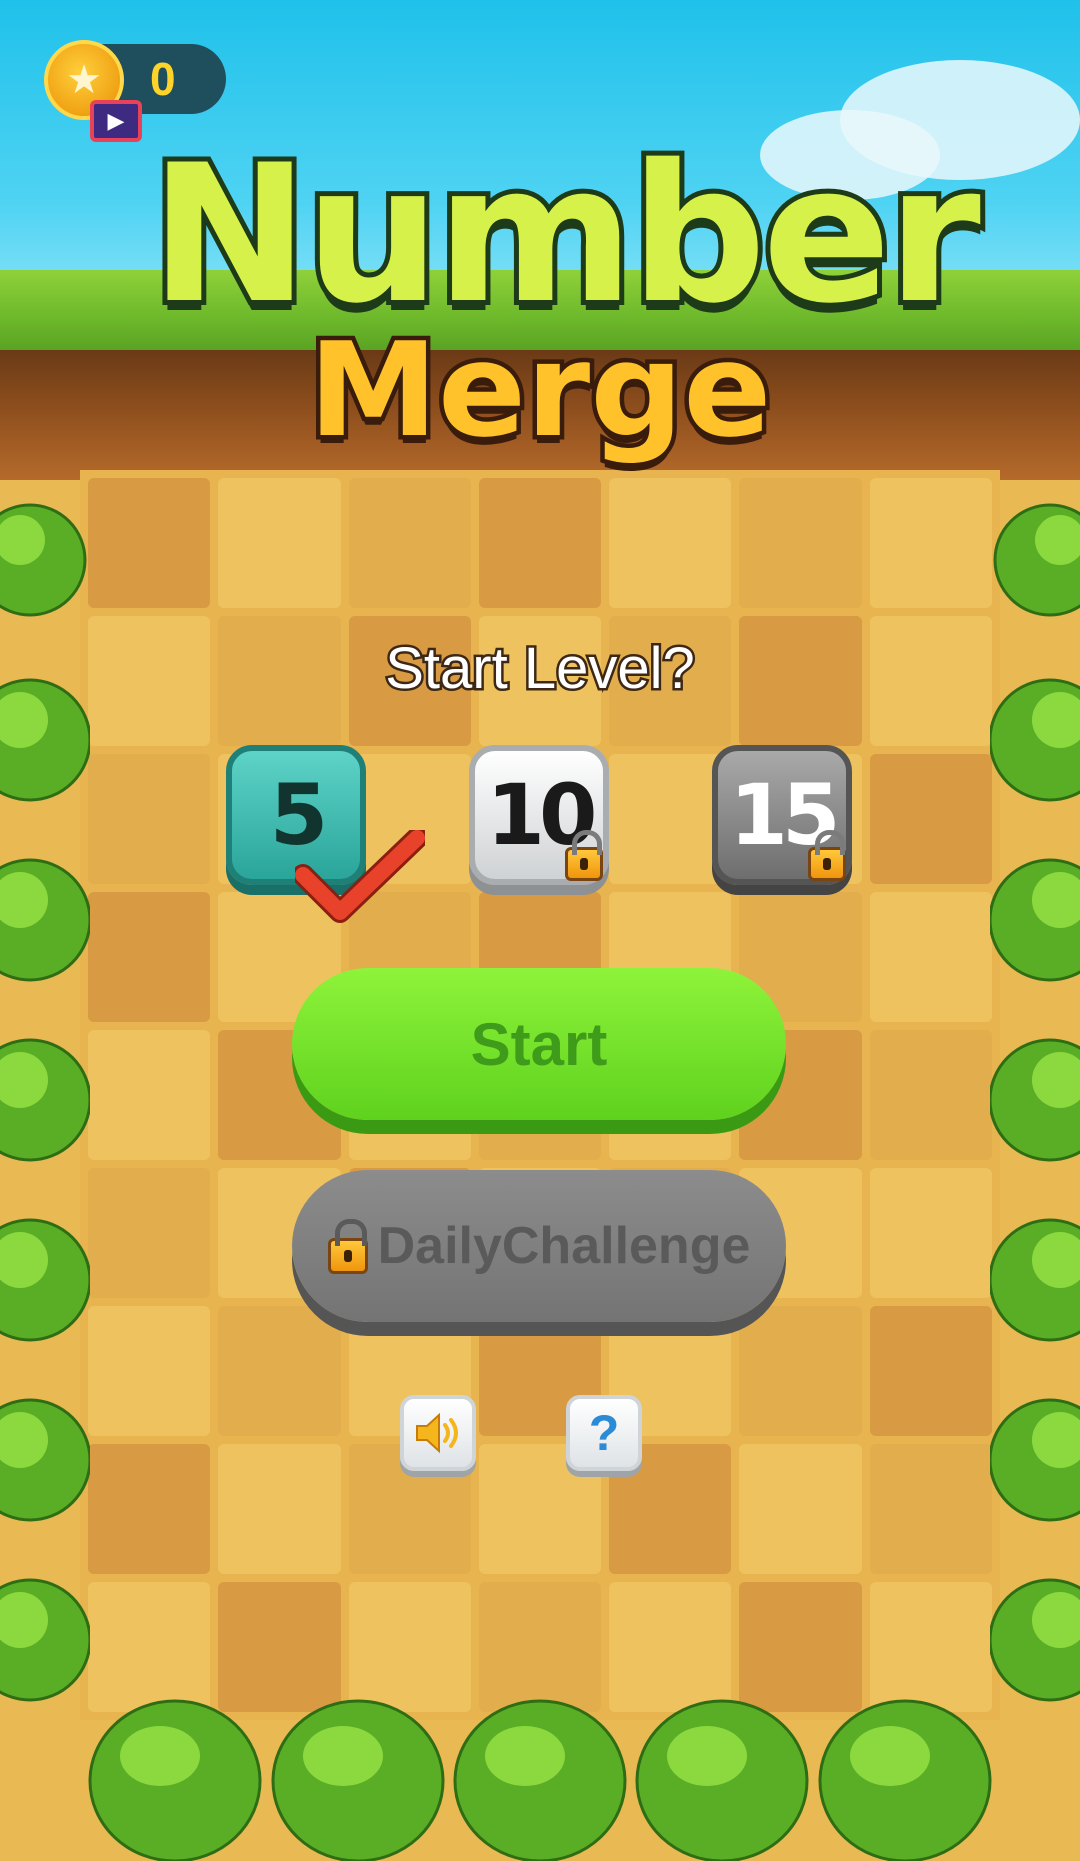 This screenshot has height=1861, width=1080. I want to click on level-10-button: 10, so click(539, 815).